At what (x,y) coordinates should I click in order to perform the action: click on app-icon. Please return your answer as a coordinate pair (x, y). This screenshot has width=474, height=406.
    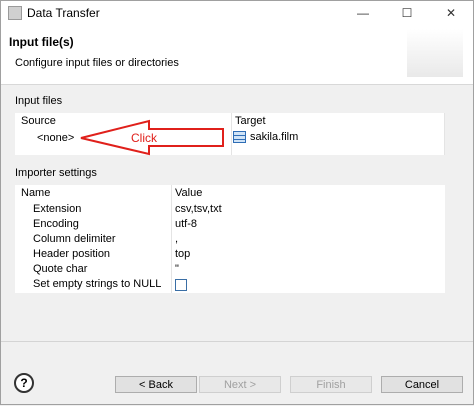
    Looking at the image, I should click on (15, 13).